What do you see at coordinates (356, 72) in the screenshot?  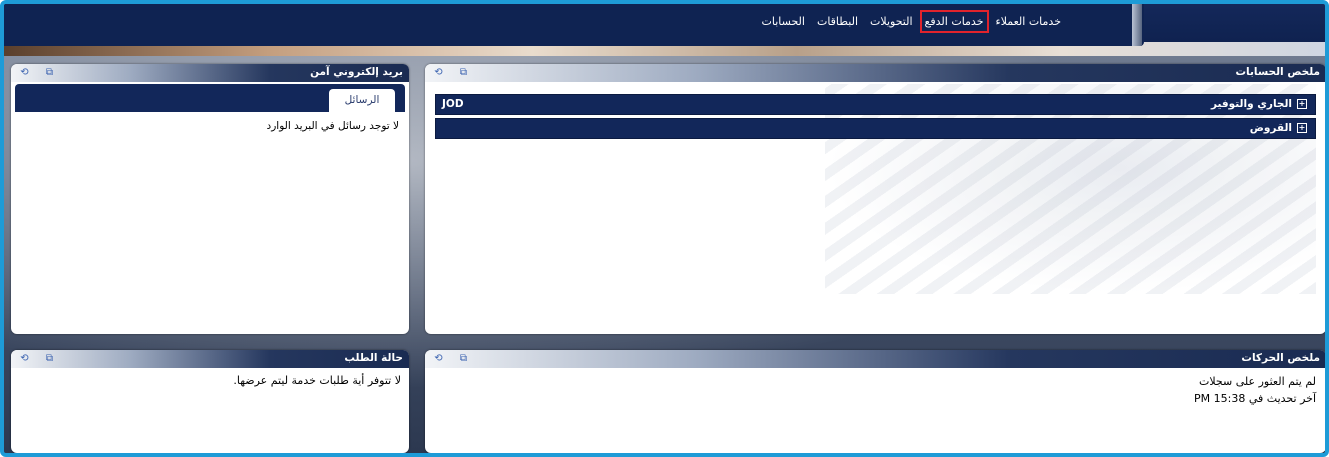 I see `panel-title: بريد إلكتروني آمن` at bounding box center [356, 72].